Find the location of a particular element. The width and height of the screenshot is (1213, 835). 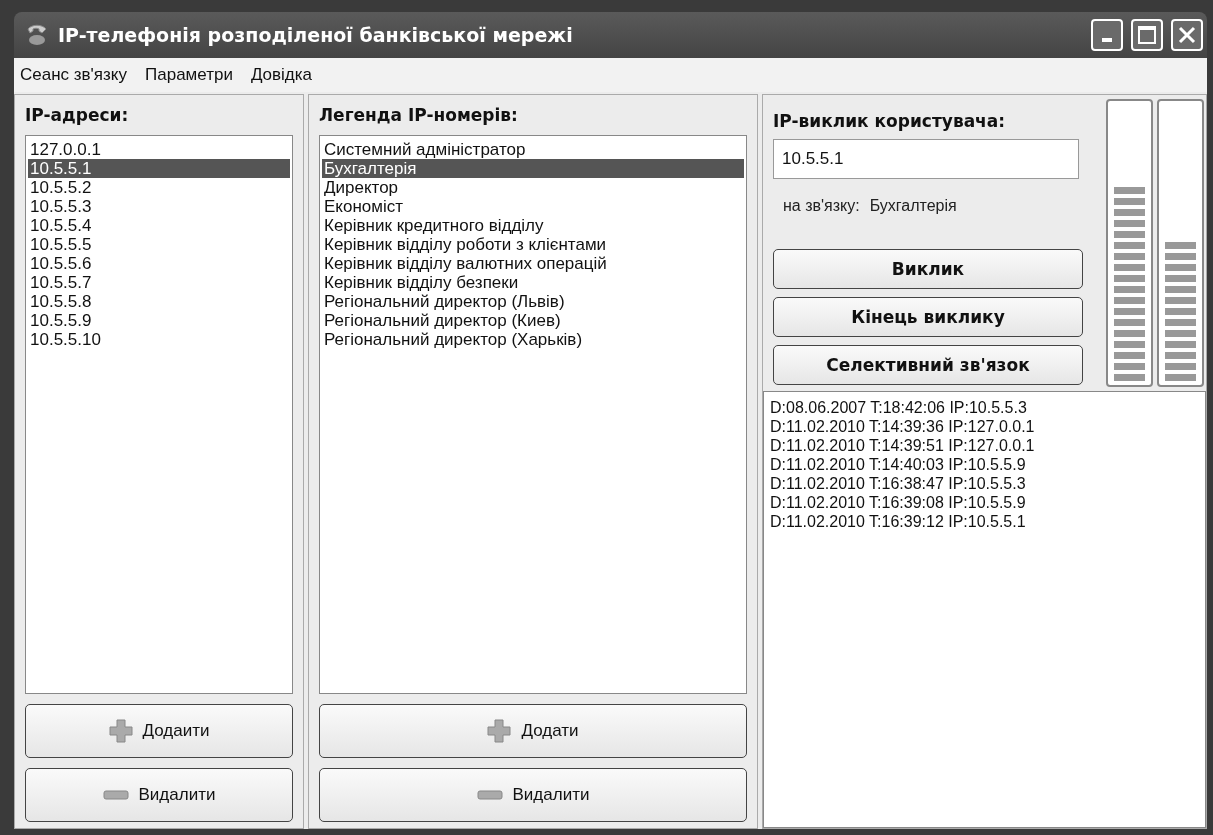

list-item: 10.5.5.7 is located at coordinates (159, 282).